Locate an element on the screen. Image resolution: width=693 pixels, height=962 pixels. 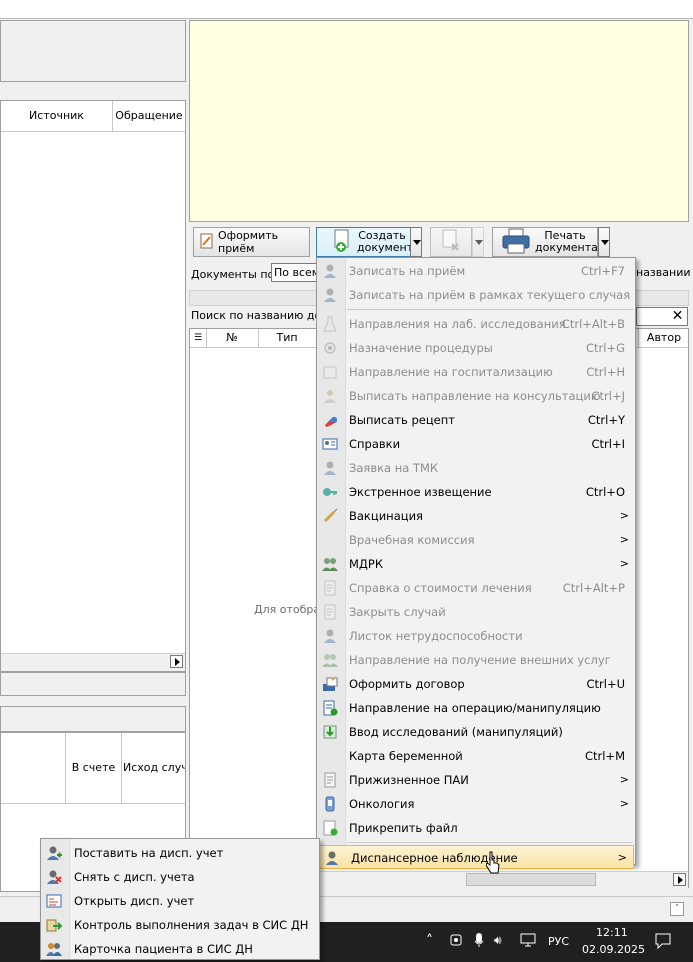
submenu-item-label: Снять с дисп. учета is located at coordinates (134, 877).